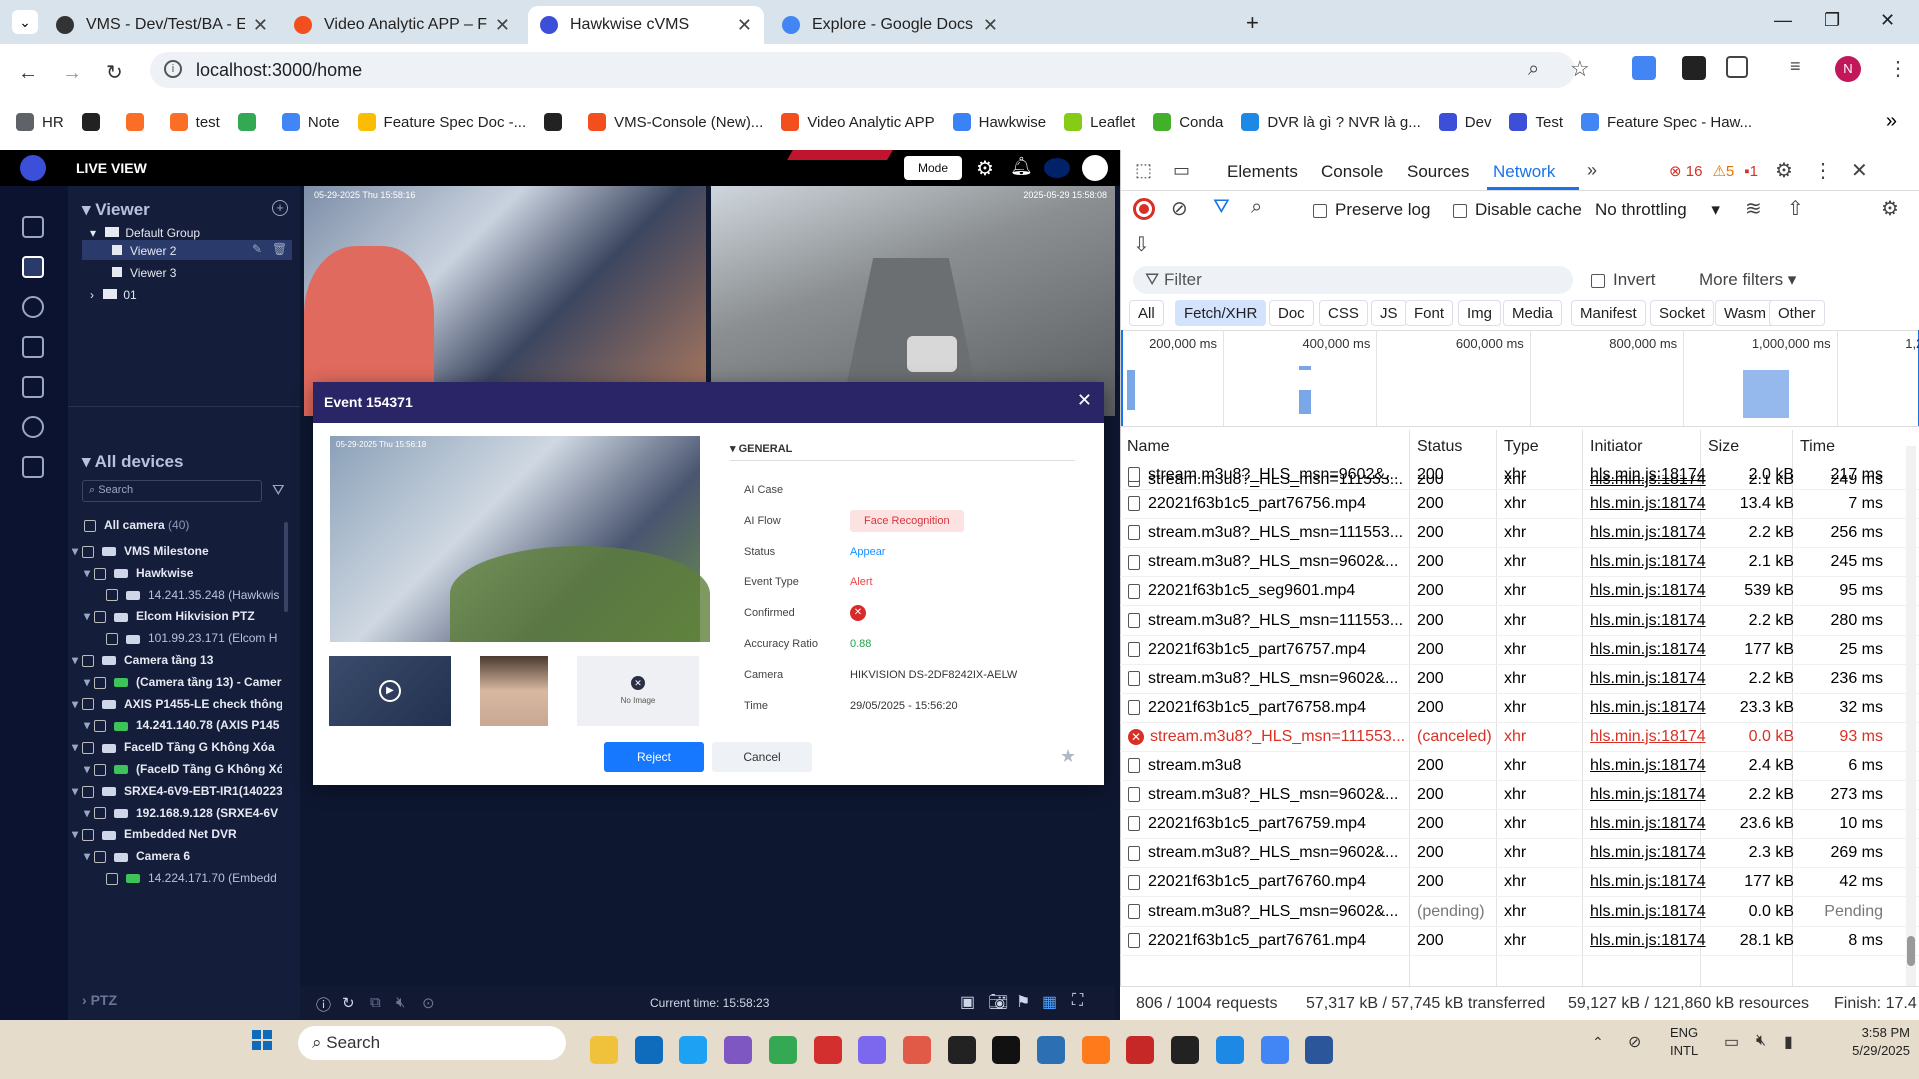 Image resolution: width=1919 pixels, height=1079 pixels. I want to click on browser-tab: Explore - Google Docs ✕, so click(890, 25).